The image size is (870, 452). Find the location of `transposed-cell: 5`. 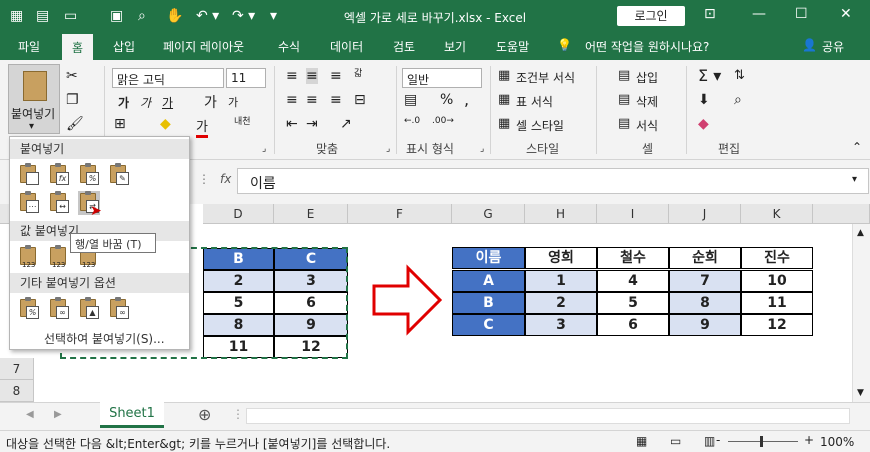

transposed-cell: 5 is located at coordinates (633, 303).